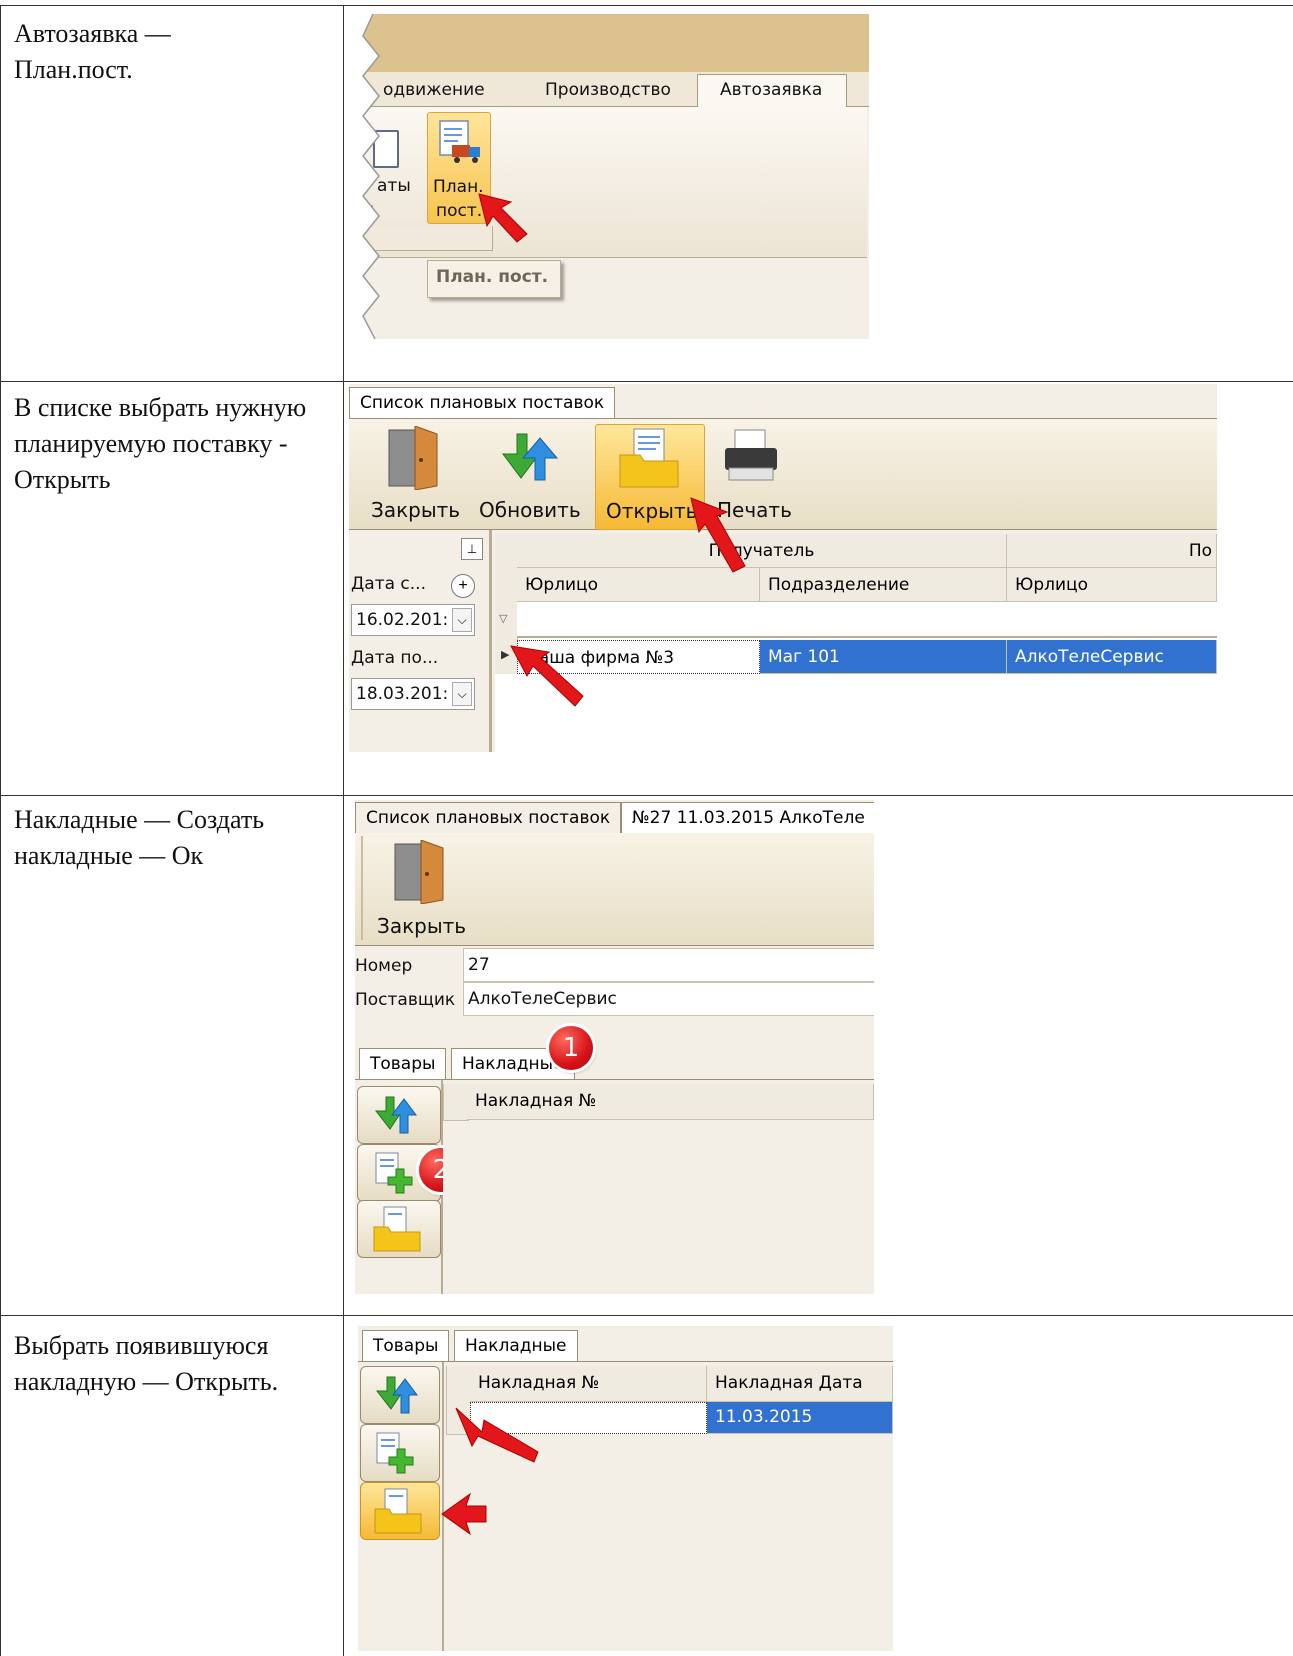 The width and height of the screenshot is (1293, 1656). Describe the element at coordinates (463, 586) in the screenshot. I see `date-from-add-icon: +` at that location.